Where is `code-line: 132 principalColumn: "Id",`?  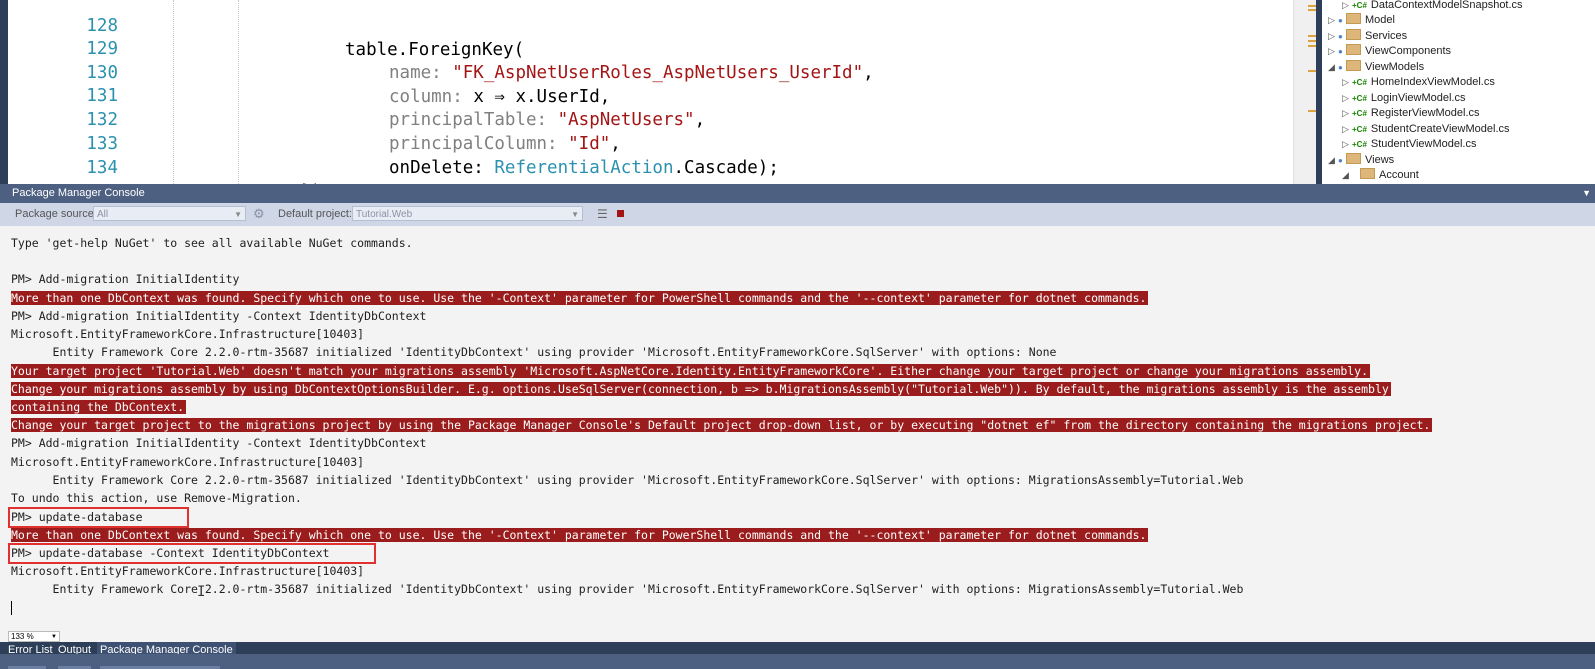 code-line: 132 principalColumn: "Id", is located at coordinates (314, 119).